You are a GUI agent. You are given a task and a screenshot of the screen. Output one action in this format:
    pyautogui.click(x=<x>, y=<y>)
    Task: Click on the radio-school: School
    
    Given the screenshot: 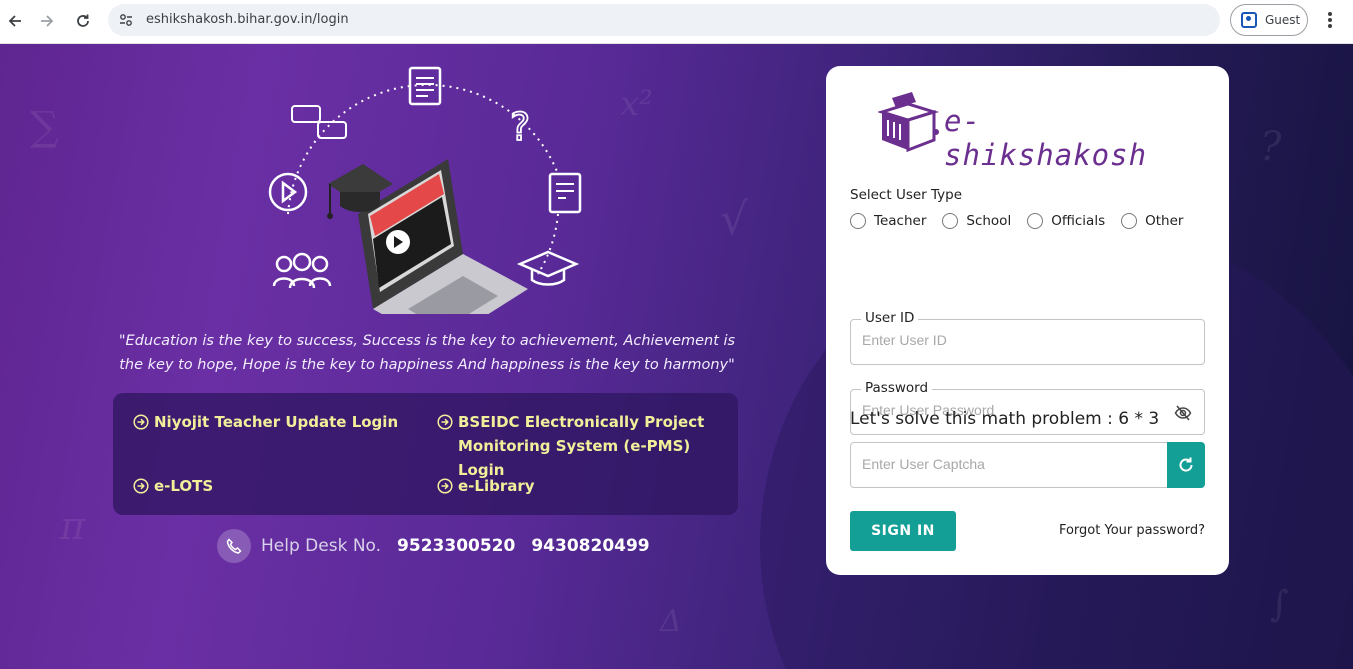 What is the action you would take?
    pyautogui.click(x=976, y=221)
    